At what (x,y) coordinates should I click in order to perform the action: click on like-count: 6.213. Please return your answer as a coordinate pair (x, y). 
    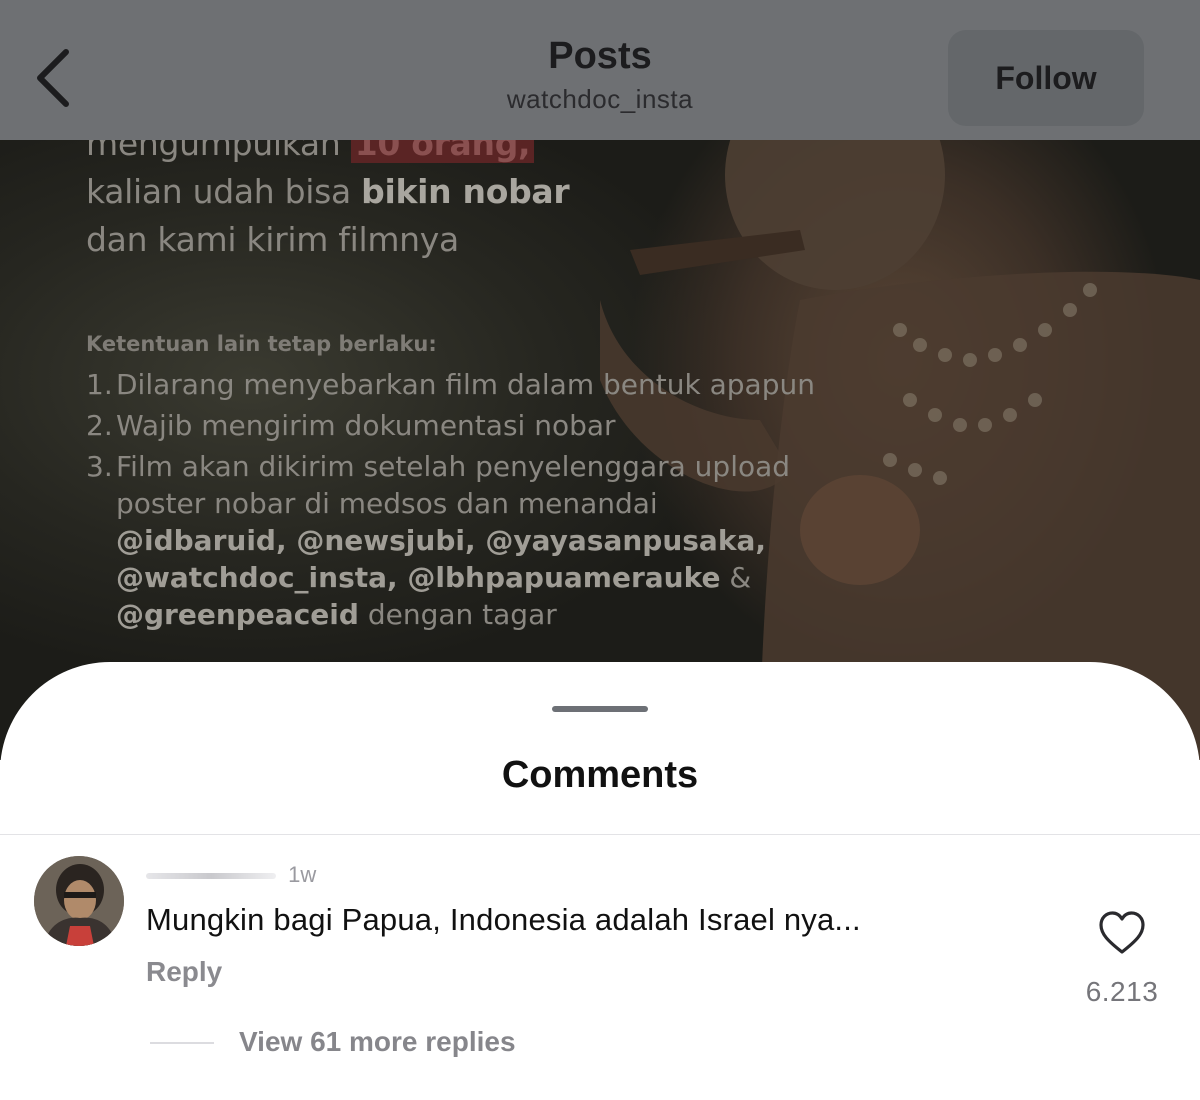
    Looking at the image, I should click on (1122, 991).